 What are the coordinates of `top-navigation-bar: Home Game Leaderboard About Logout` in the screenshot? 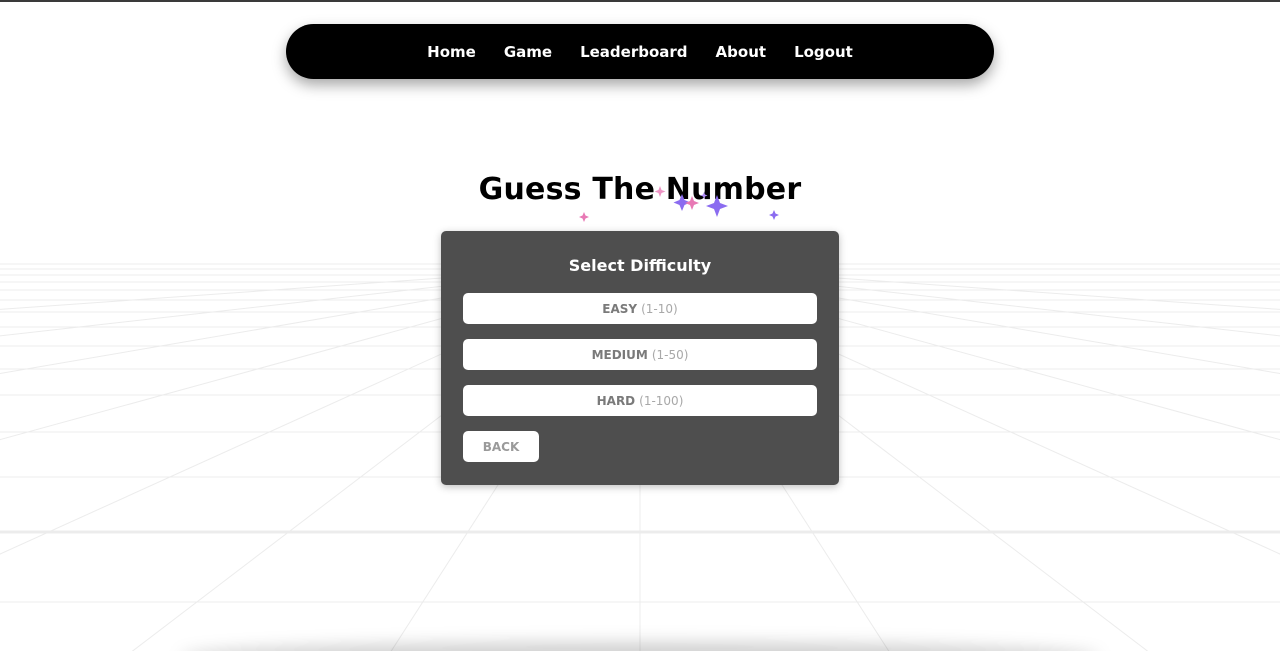 It's located at (640, 51).